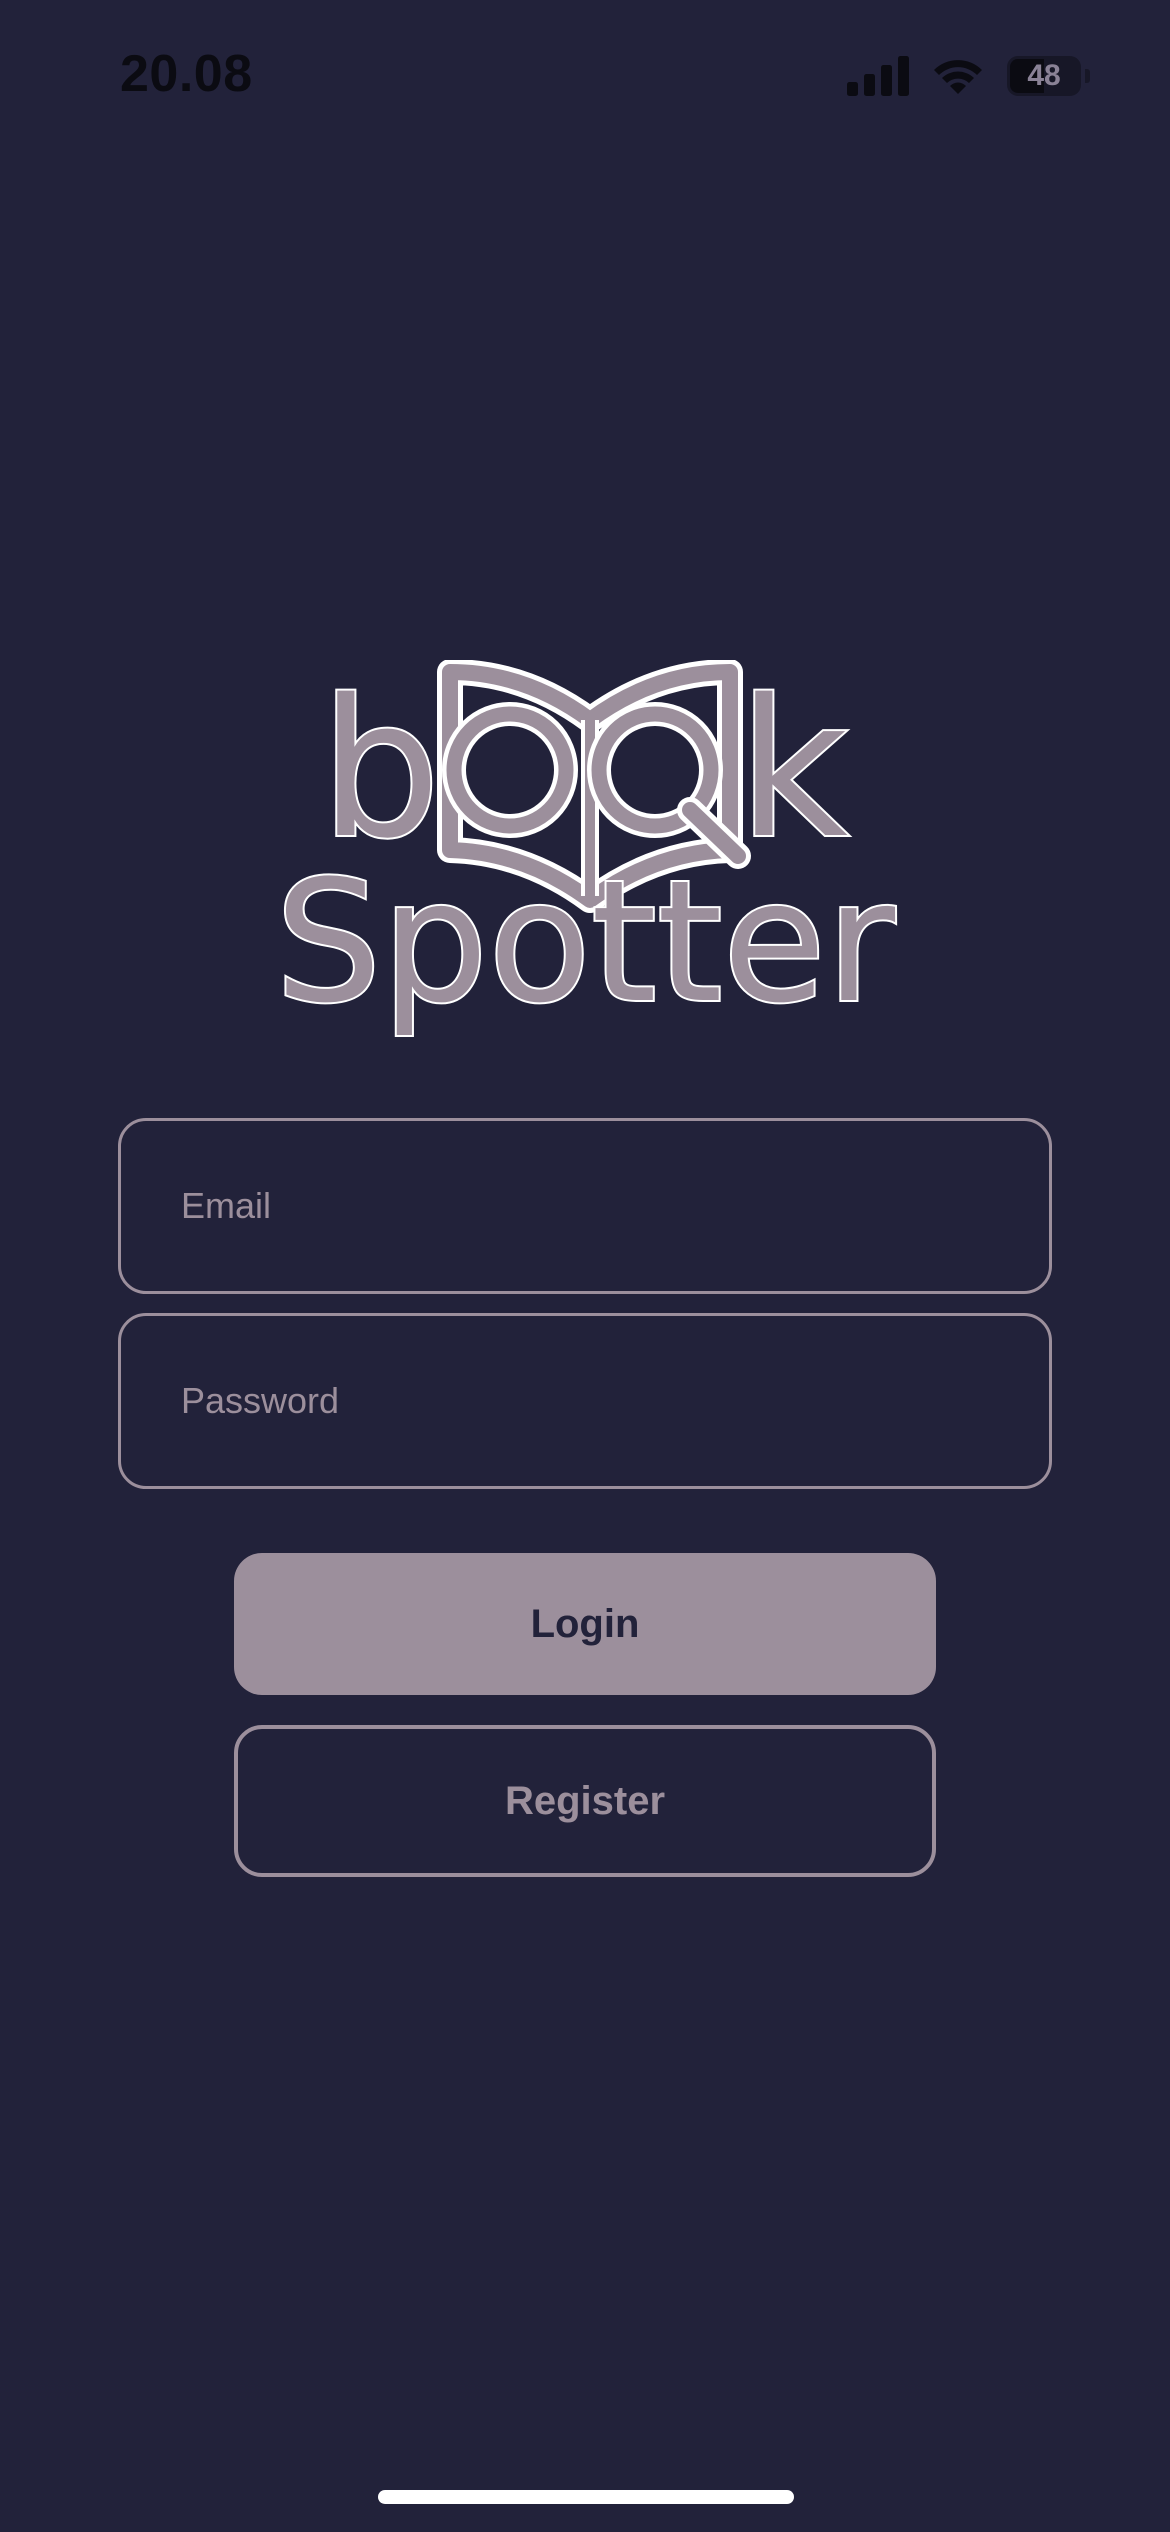 The image size is (1170, 2532). Describe the element at coordinates (585, 1801) in the screenshot. I see `register-button: Register` at that location.